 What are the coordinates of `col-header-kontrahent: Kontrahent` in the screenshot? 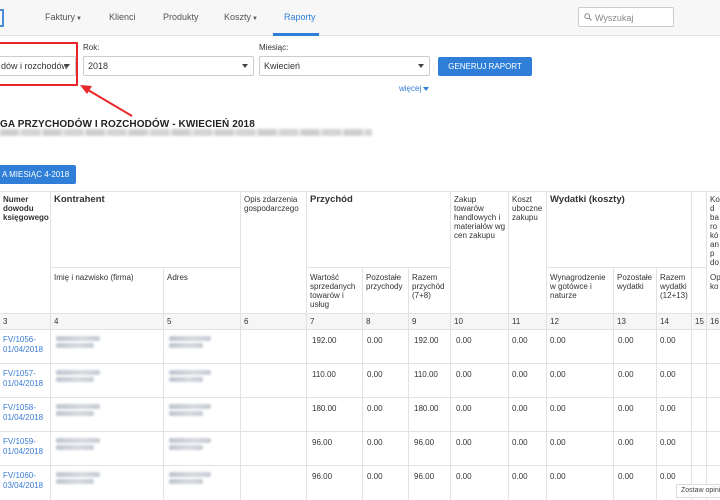 It's located at (79, 199).